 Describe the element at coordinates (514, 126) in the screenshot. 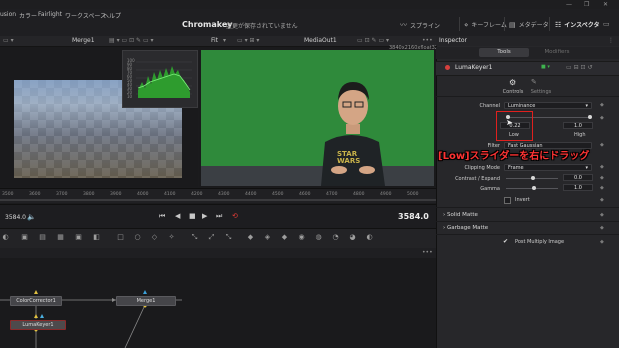

I see `highlight-box` at that location.